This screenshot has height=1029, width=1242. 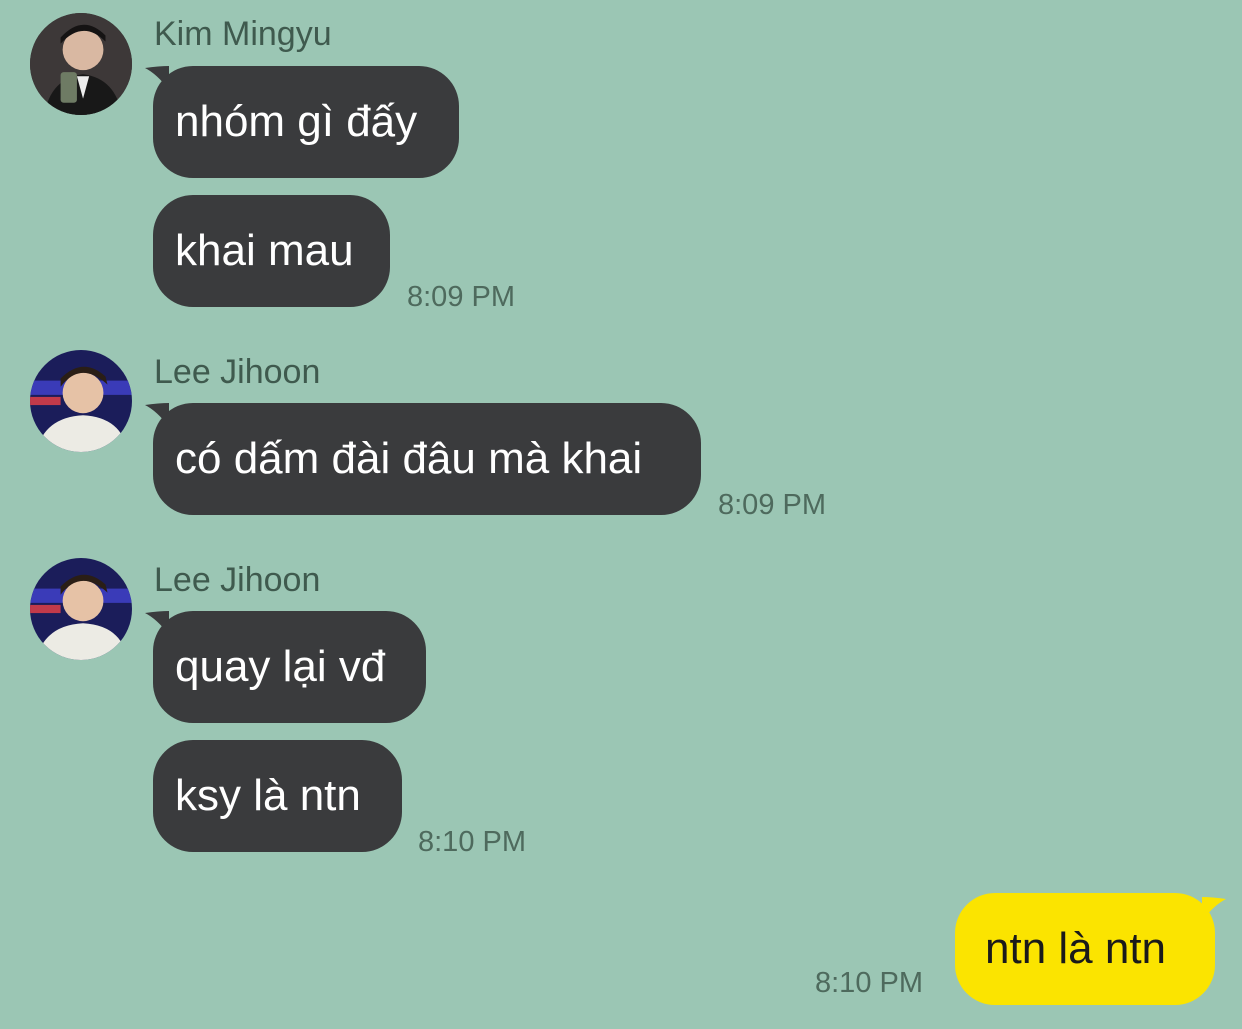 I want to click on avatar-kim-mingyu, so click(x=81, y=64).